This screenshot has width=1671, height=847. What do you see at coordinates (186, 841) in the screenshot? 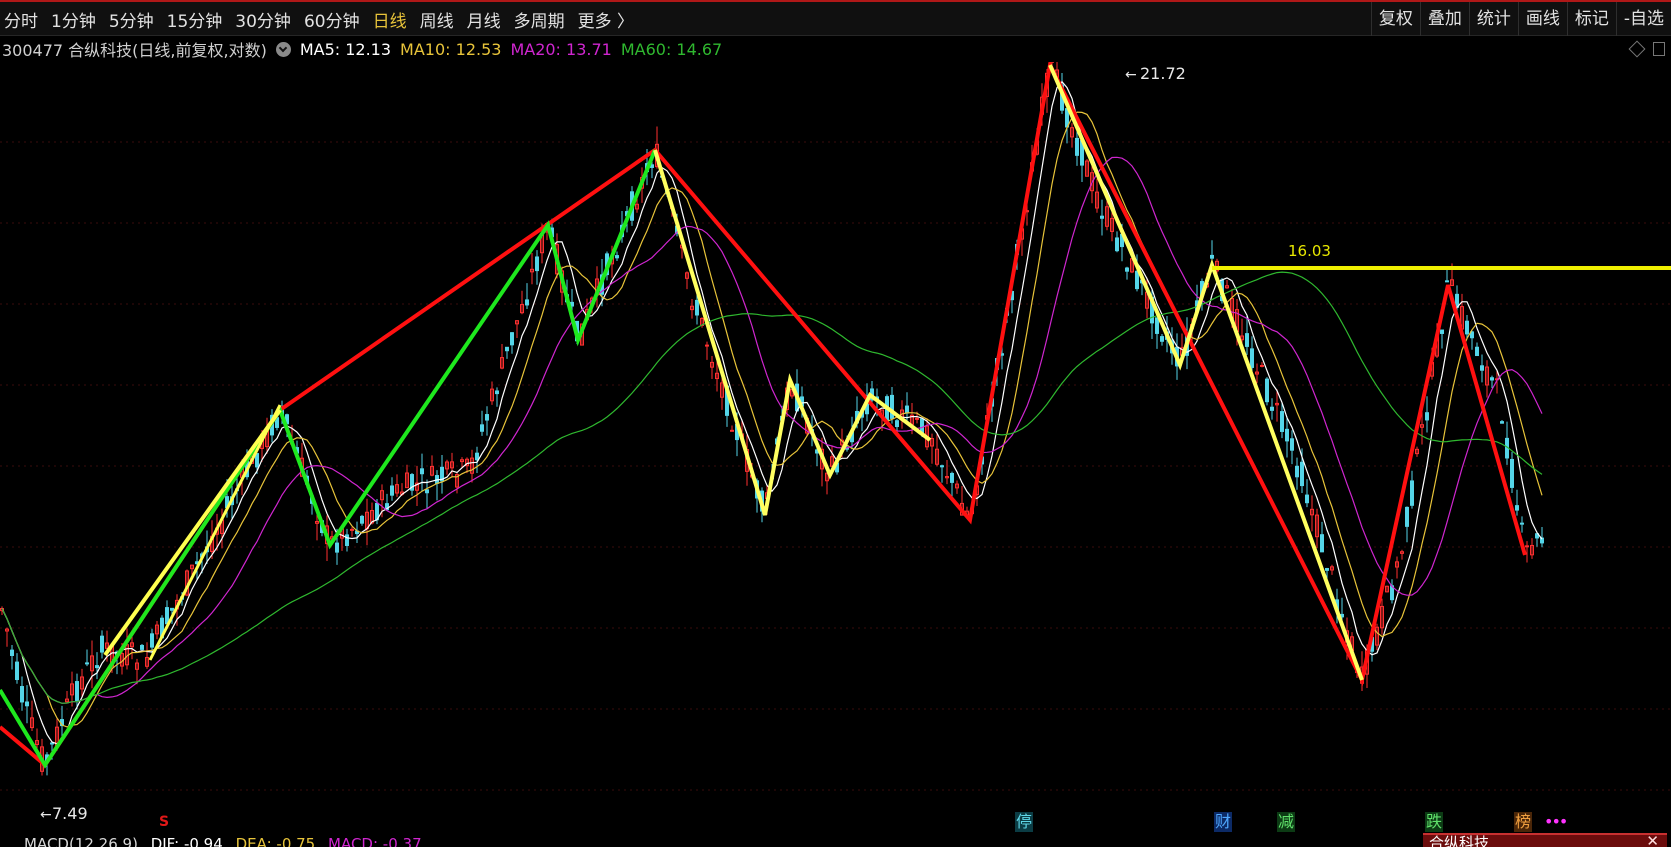
I see `macd-dif: DIF: -0.94` at bounding box center [186, 841].